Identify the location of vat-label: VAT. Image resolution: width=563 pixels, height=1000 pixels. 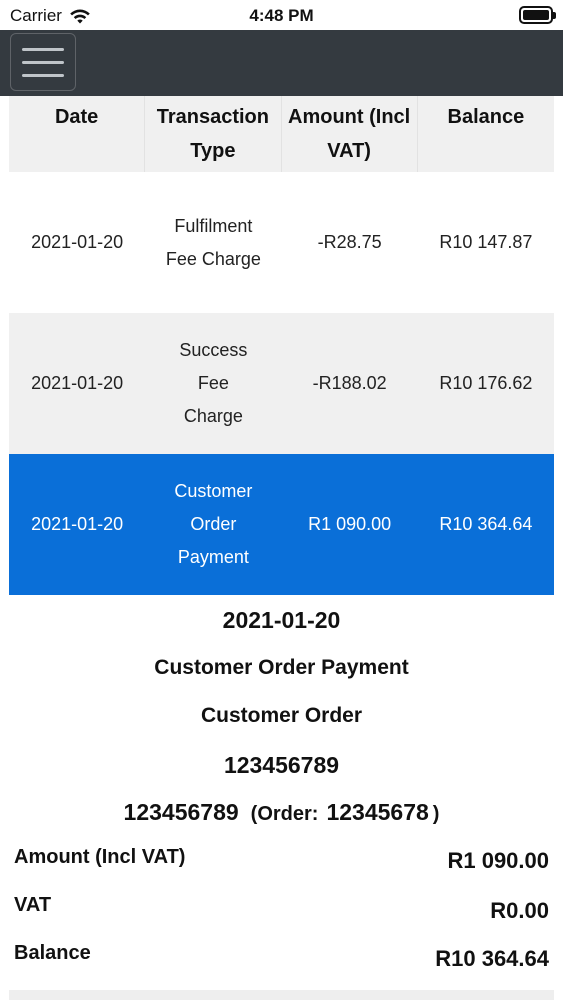
(33, 905).